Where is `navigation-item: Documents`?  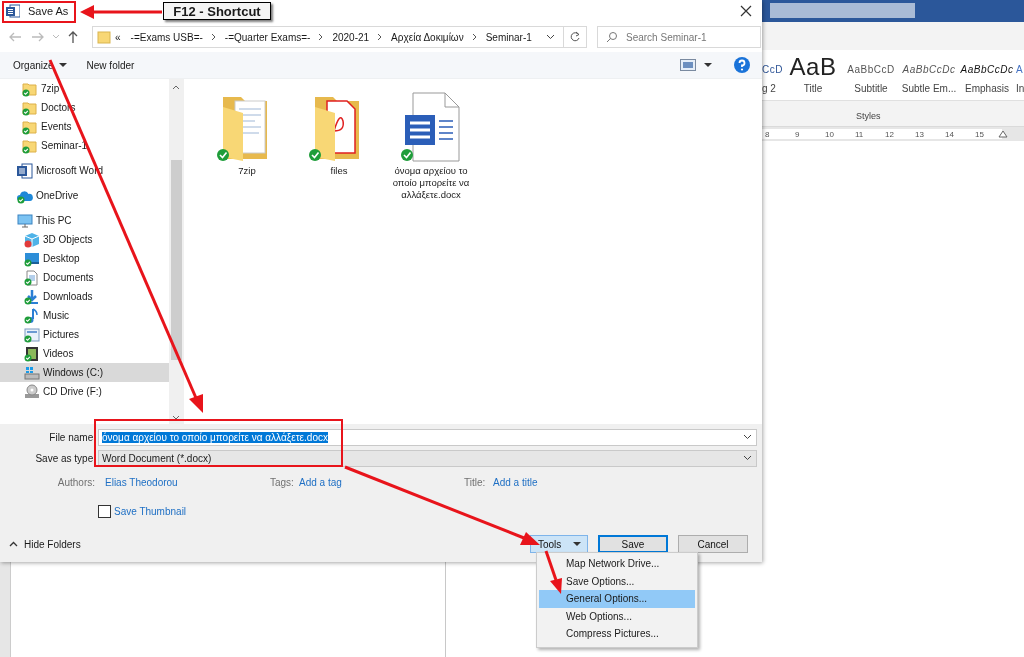
navigation-item: Documents is located at coordinates (84, 277).